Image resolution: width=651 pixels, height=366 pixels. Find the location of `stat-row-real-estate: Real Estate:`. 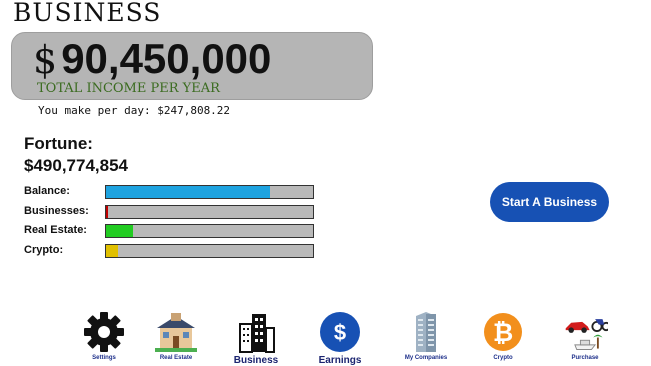

stat-row-real-estate: Real Estate: is located at coordinates (174, 232).